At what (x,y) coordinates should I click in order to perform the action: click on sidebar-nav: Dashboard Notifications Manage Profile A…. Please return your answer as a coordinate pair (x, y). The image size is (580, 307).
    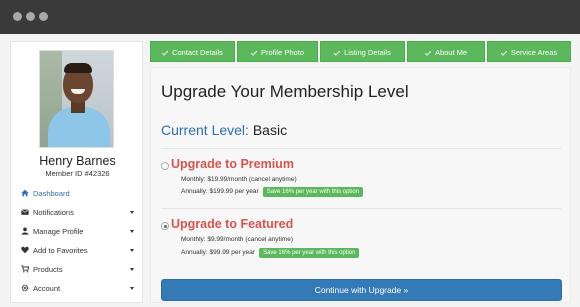
    Looking at the image, I should click on (77, 241).